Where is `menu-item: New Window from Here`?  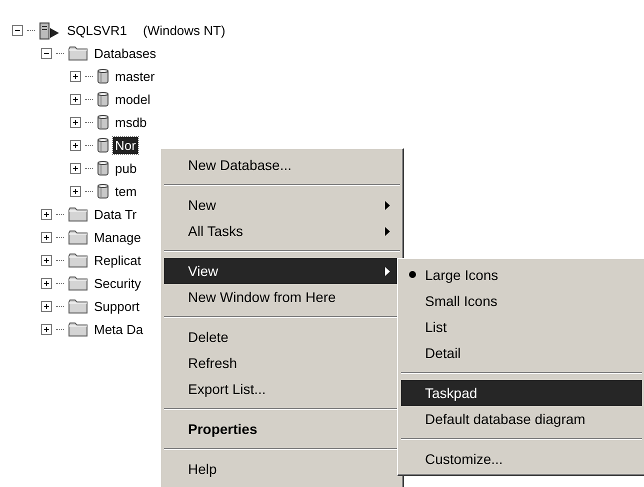
menu-item: New Window from Here is located at coordinates (282, 297).